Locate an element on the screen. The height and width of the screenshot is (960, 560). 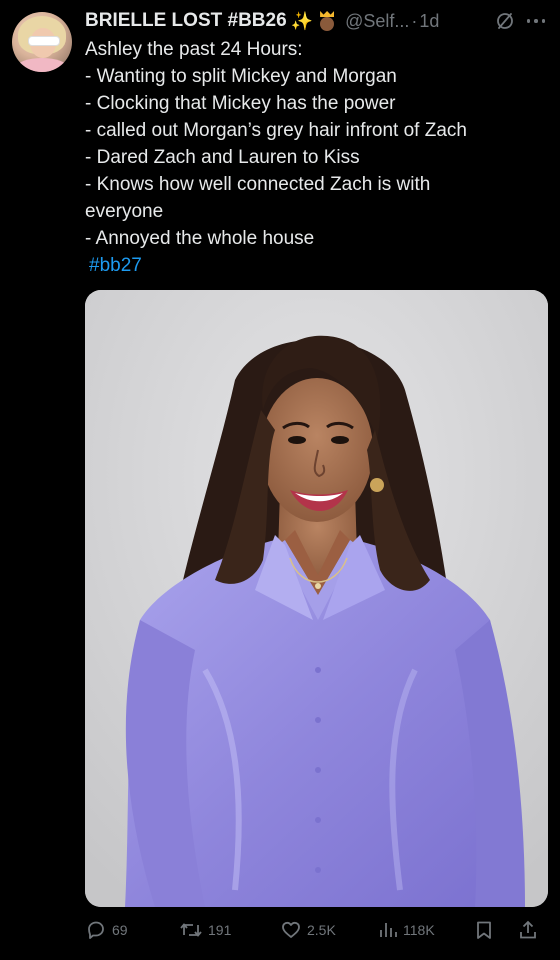
tweet-text-line: Ashley the past 24 Hours: is located at coordinates (194, 49).